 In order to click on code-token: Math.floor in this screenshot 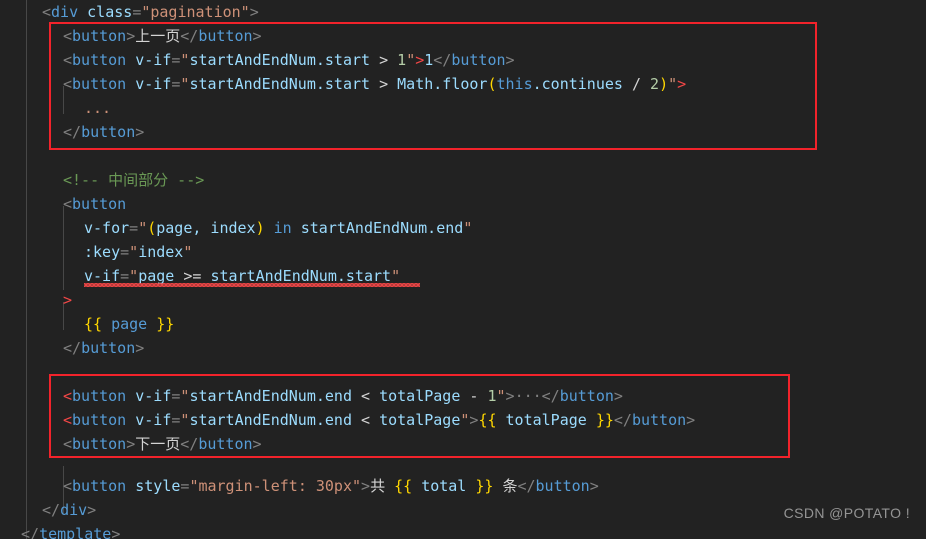, I will do `click(442, 84)`.